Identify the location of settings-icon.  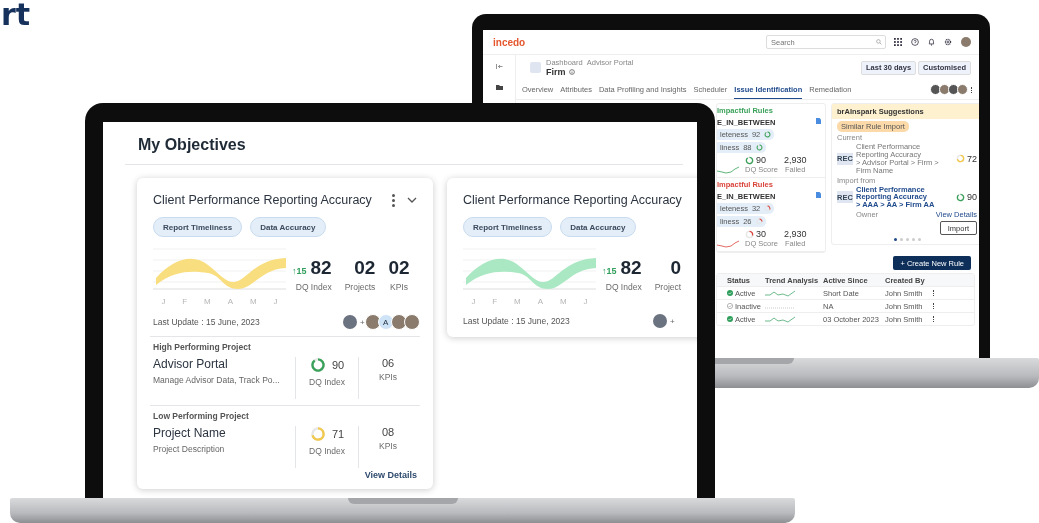
(948, 42).